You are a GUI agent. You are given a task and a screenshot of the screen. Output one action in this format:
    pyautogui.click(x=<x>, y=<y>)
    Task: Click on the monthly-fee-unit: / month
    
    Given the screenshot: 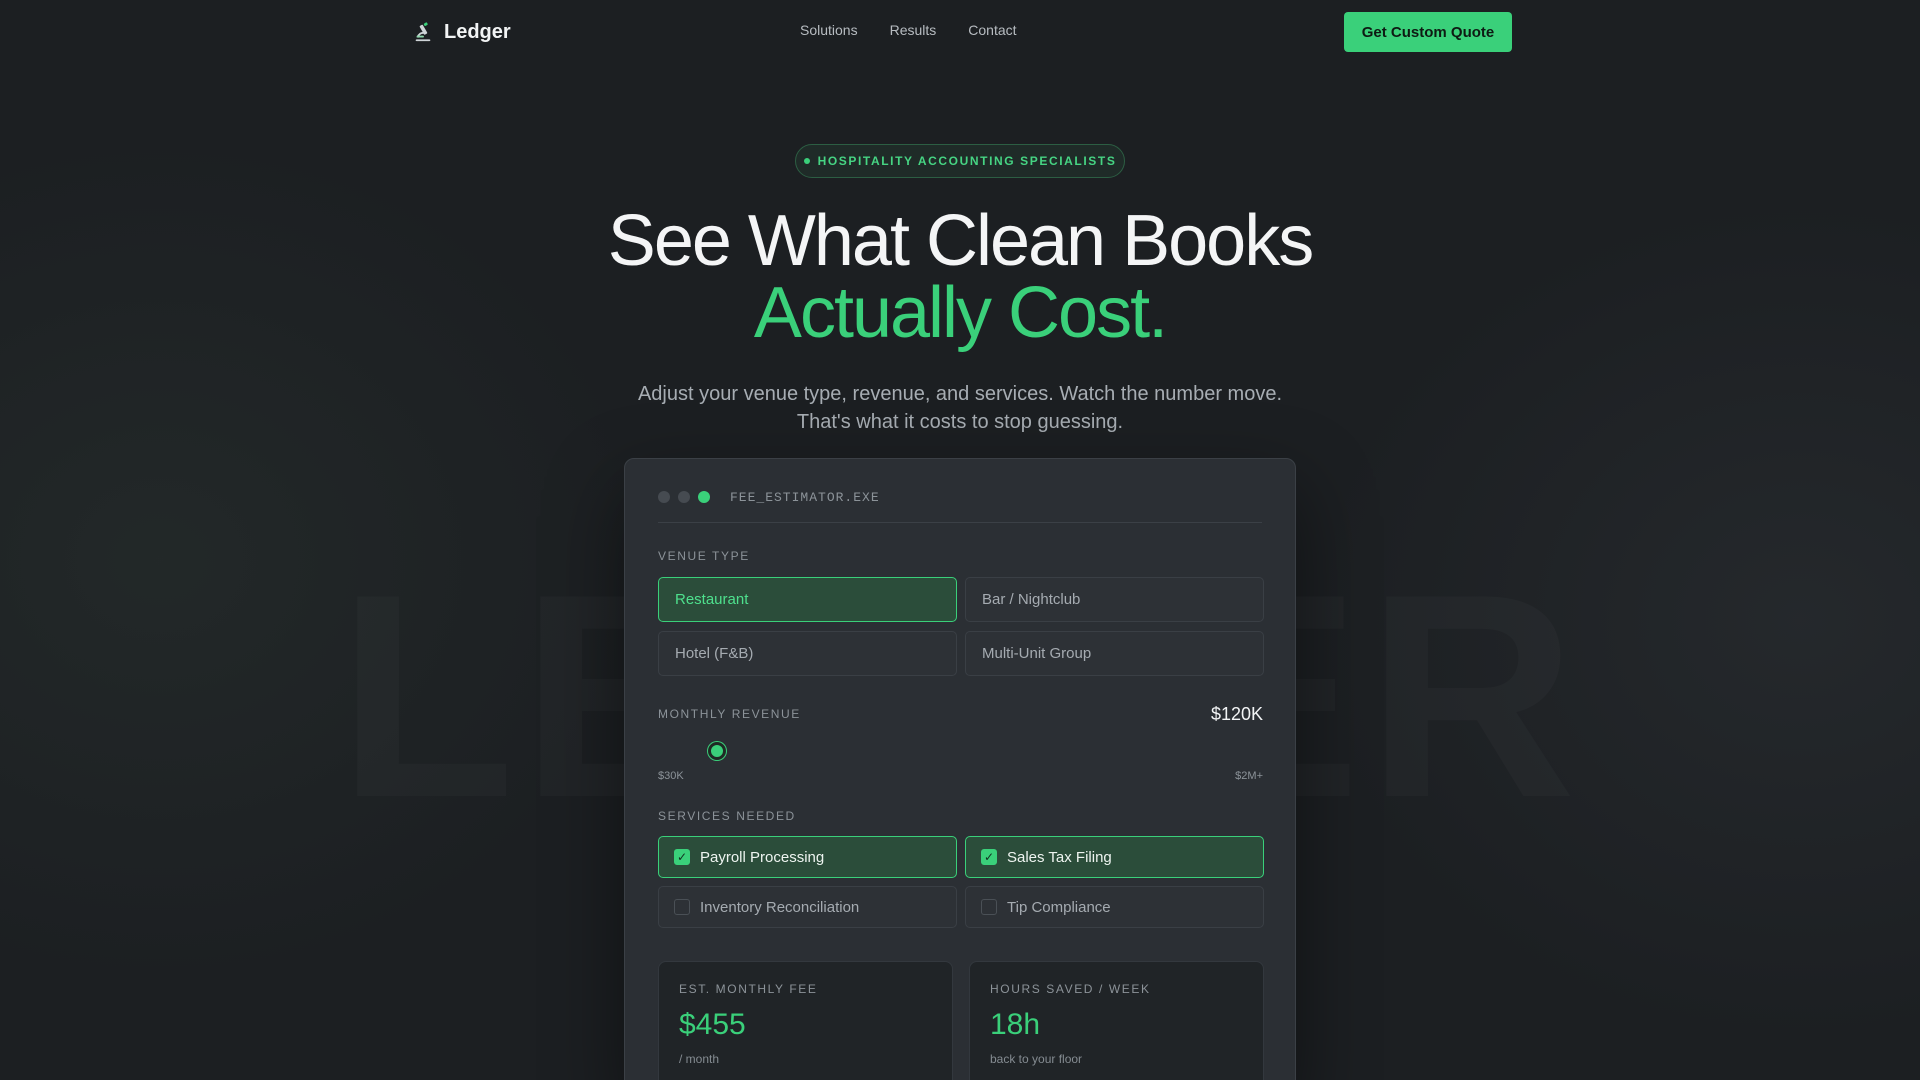 What is the action you would take?
    pyautogui.click(x=699, y=1059)
    